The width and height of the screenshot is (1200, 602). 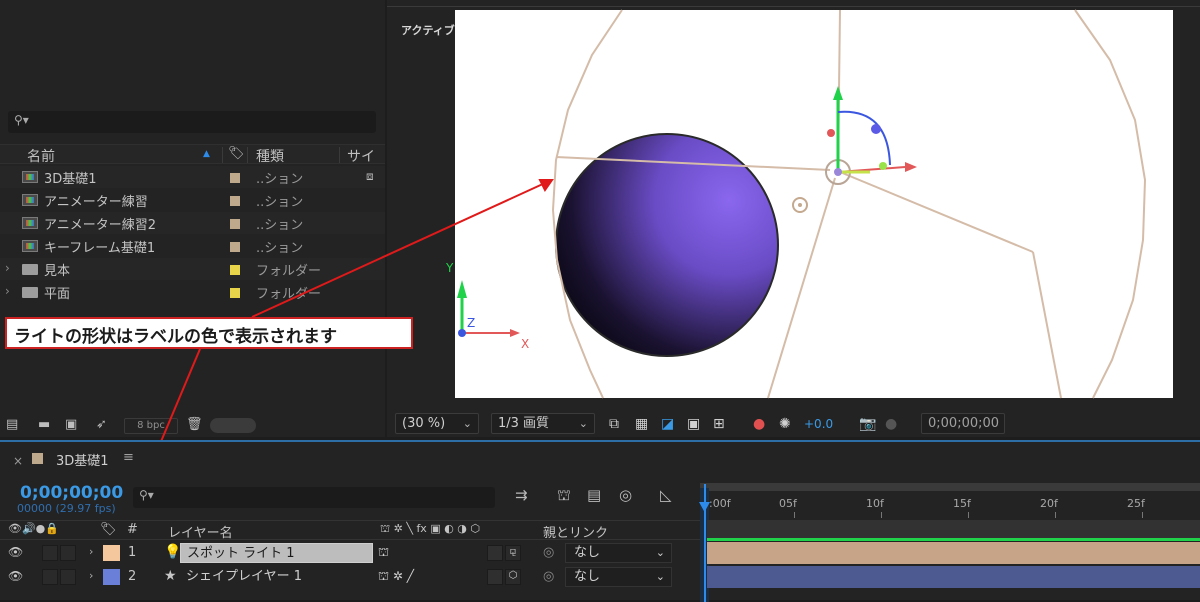 I want to click on tab-menu-icon: ≡, so click(x=128, y=457).